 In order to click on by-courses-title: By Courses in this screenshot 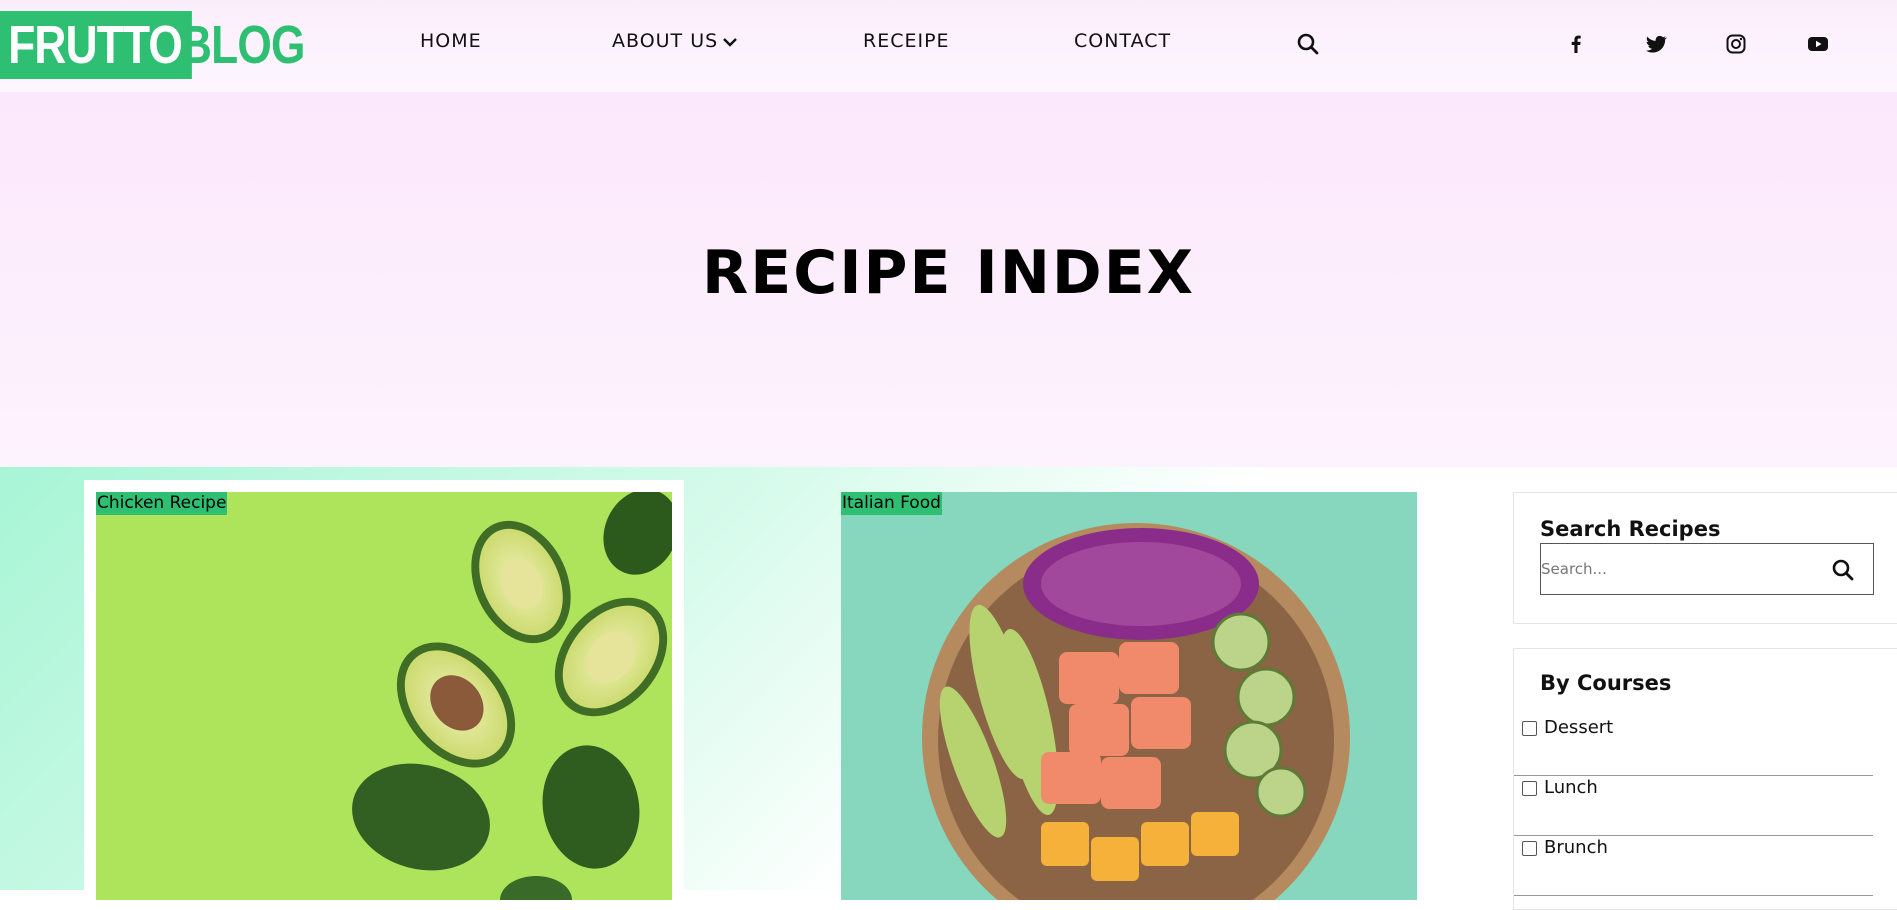, I will do `click(1606, 683)`.